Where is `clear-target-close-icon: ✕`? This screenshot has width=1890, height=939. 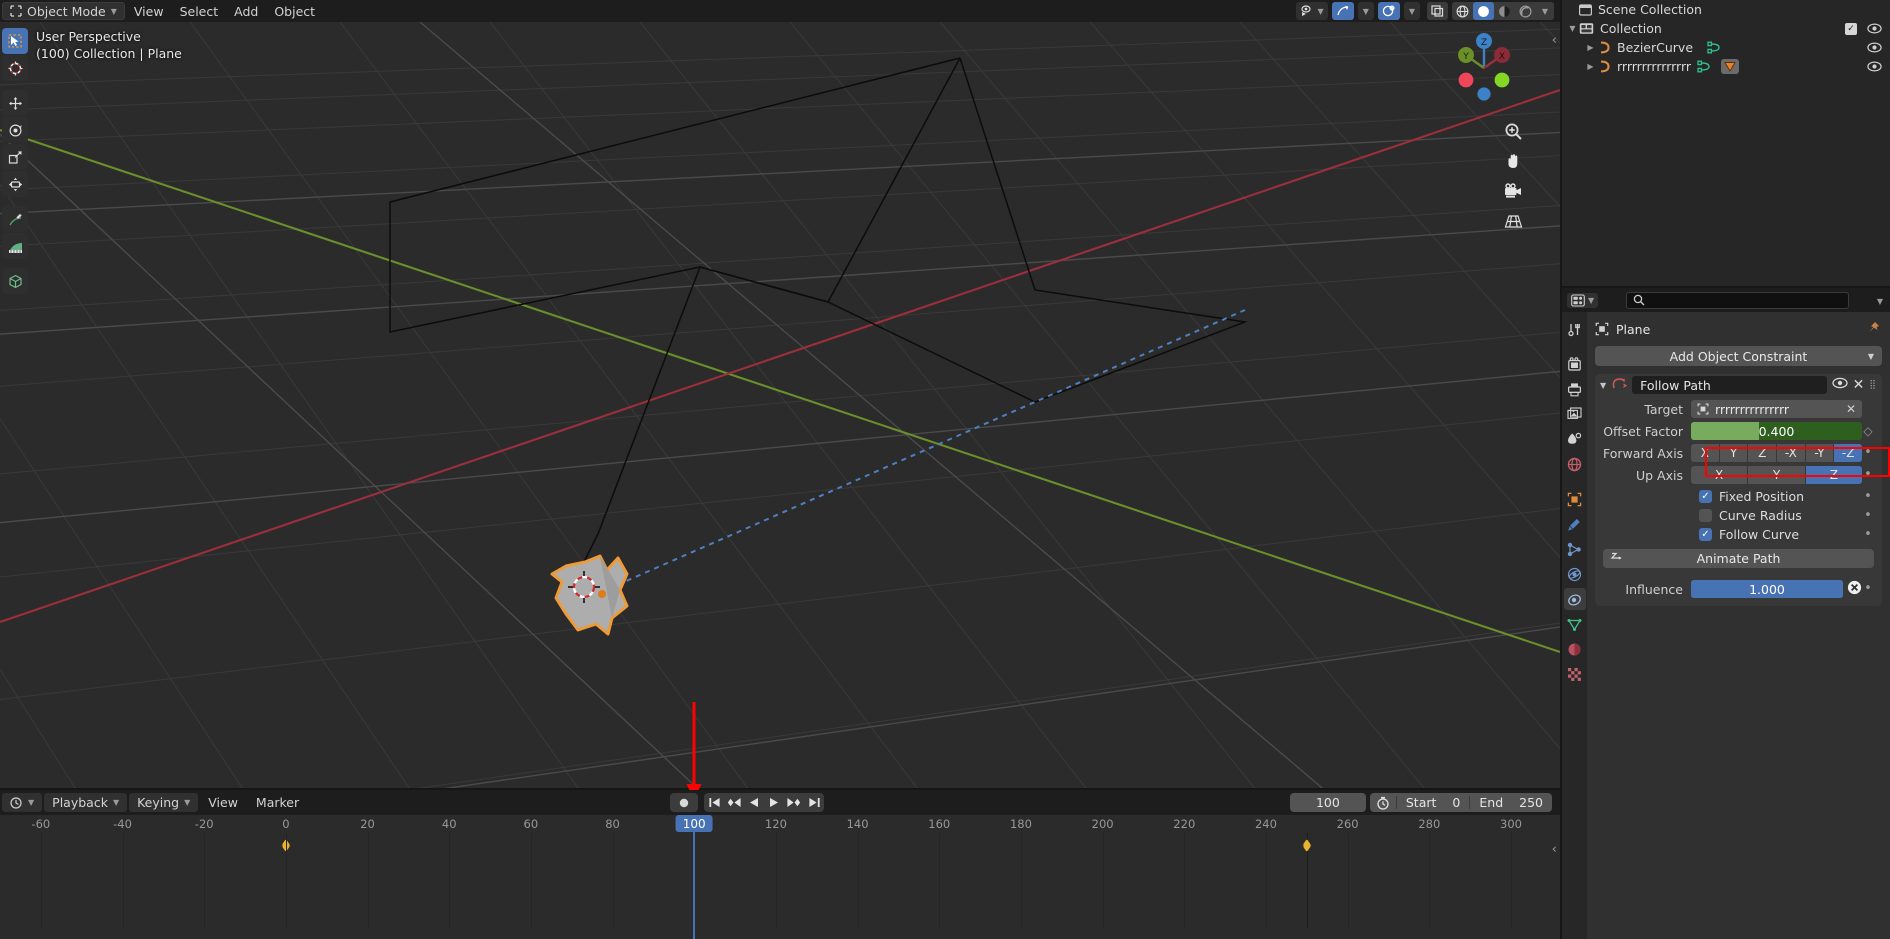 clear-target-close-icon: ✕ is located at coordinates (1851, 409).